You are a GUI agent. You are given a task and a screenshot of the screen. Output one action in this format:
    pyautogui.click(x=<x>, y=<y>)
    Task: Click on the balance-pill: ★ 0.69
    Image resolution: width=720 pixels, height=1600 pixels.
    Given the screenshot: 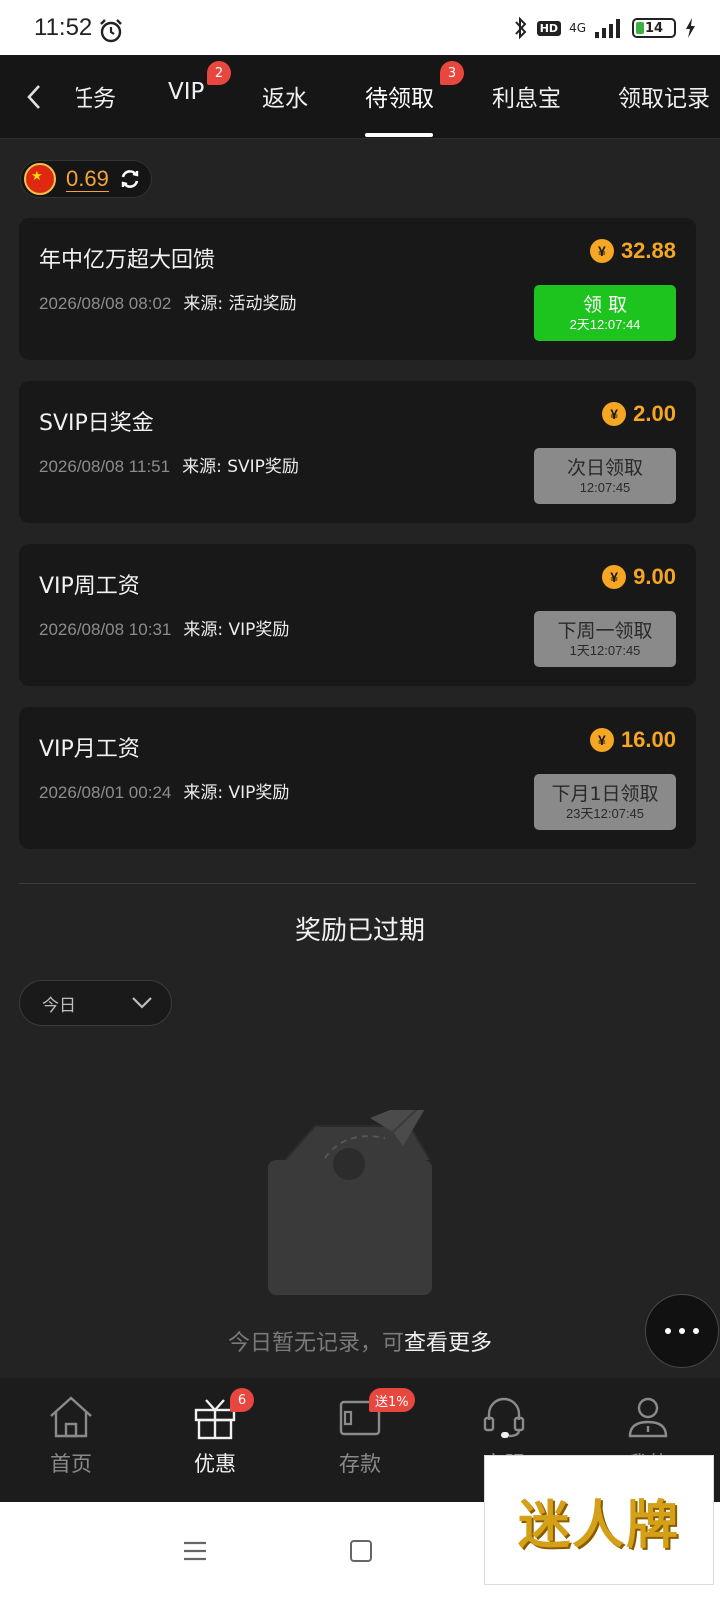 What is the action you would take?
    pyautogui.click(x=86, y=179)
    